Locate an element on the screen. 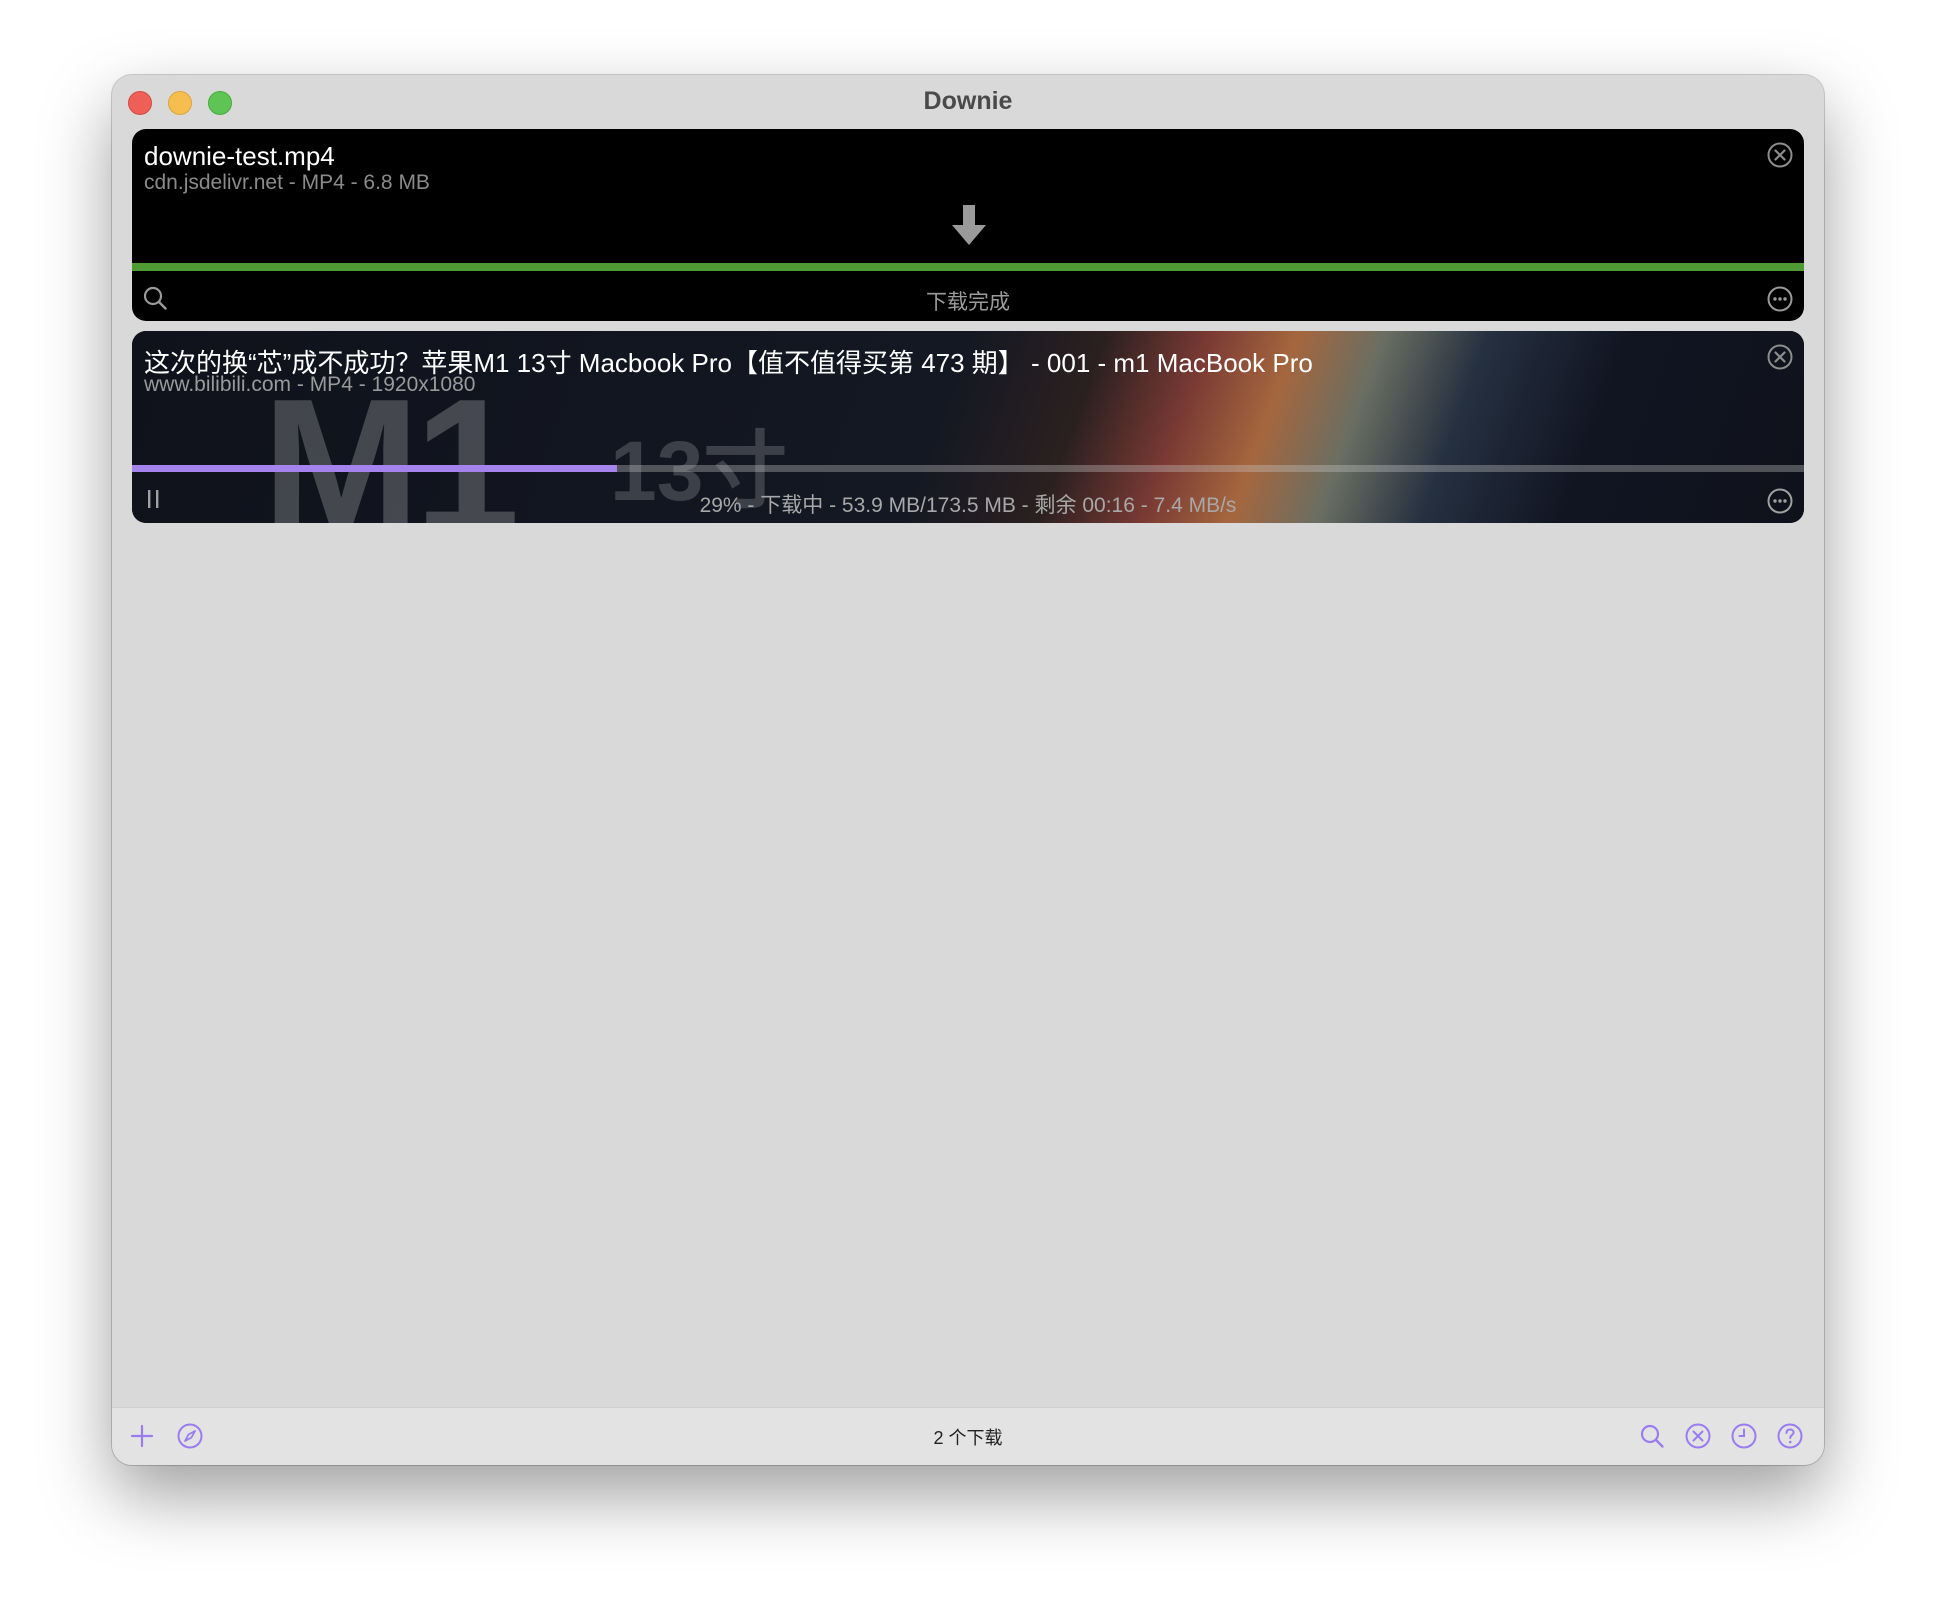 This screenshot has width=1936, height=1614. clock-icon is located at coordinates (1744, 1436).